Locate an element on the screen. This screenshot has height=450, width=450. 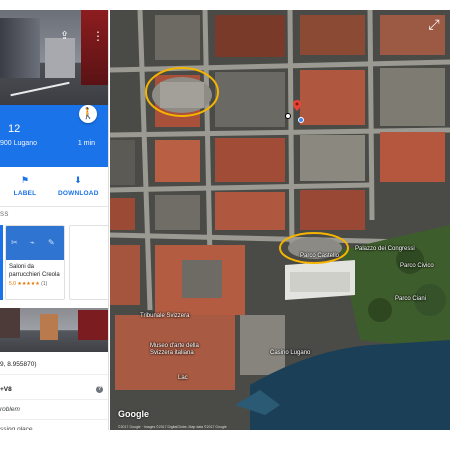
place-address: 900 Lugano is located at coordinates (18, 143).